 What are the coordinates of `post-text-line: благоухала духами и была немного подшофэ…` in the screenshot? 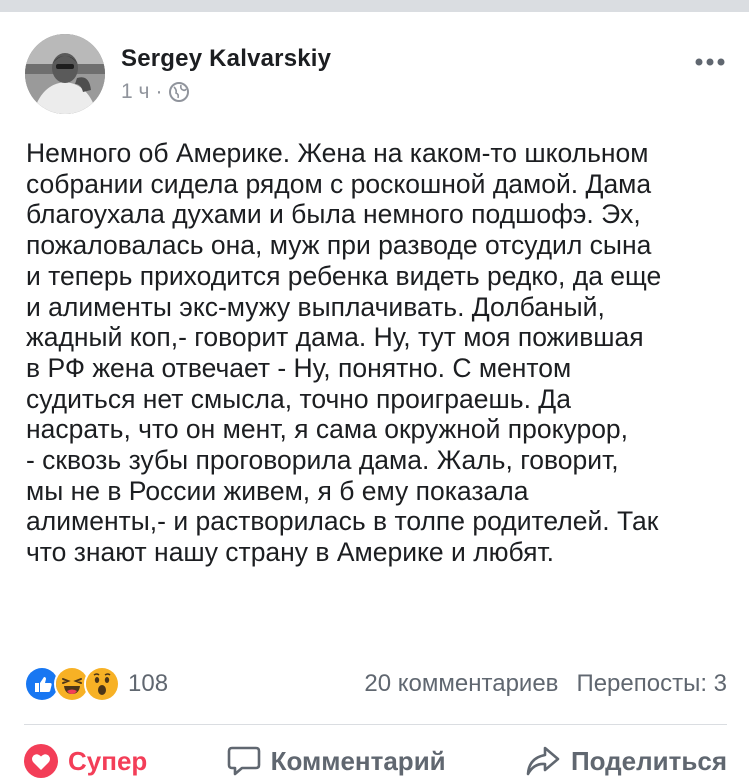 It's located at (333, 214).